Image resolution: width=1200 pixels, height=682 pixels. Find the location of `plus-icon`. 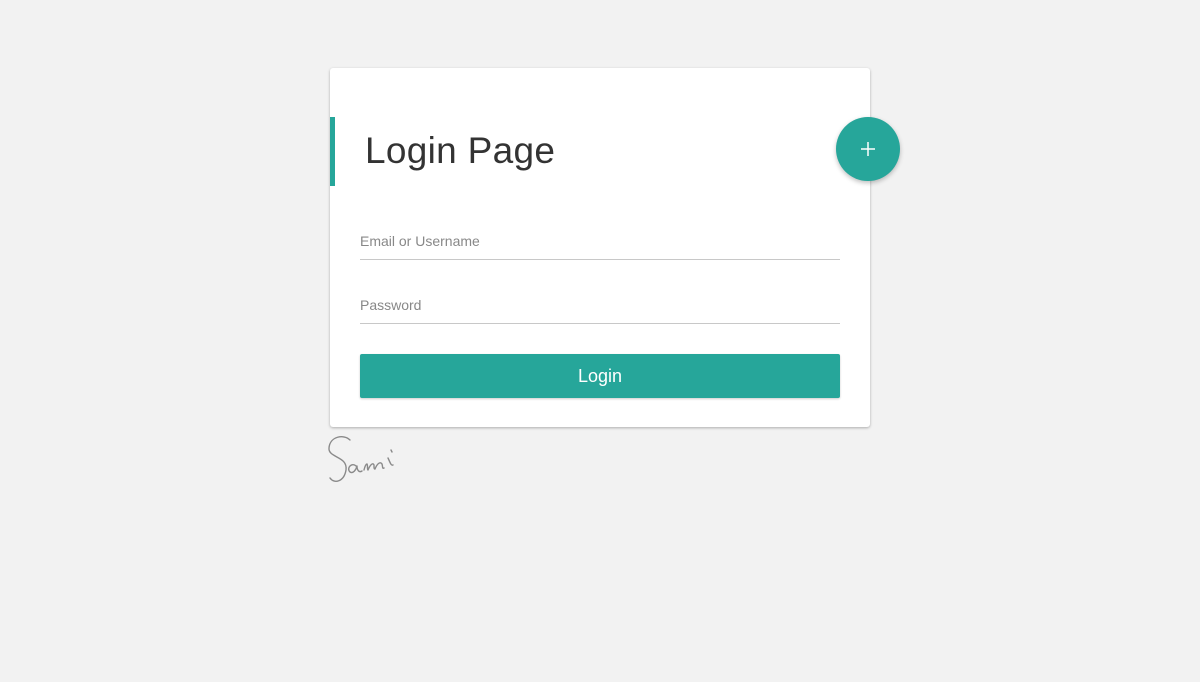

plus-icon is located at coordinates (868, 149).